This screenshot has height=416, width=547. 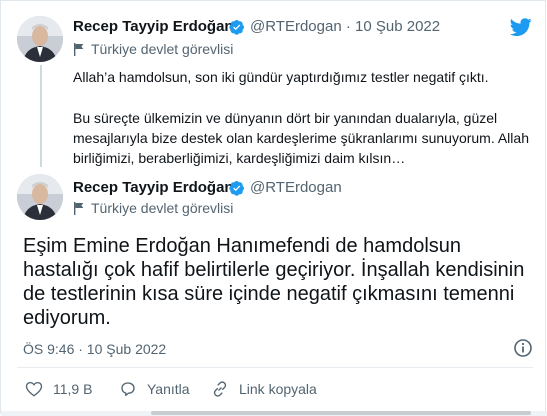 I want to click on author-handle: @RTErdogan · 10 Şub 2022, so click(x=345, y=26).